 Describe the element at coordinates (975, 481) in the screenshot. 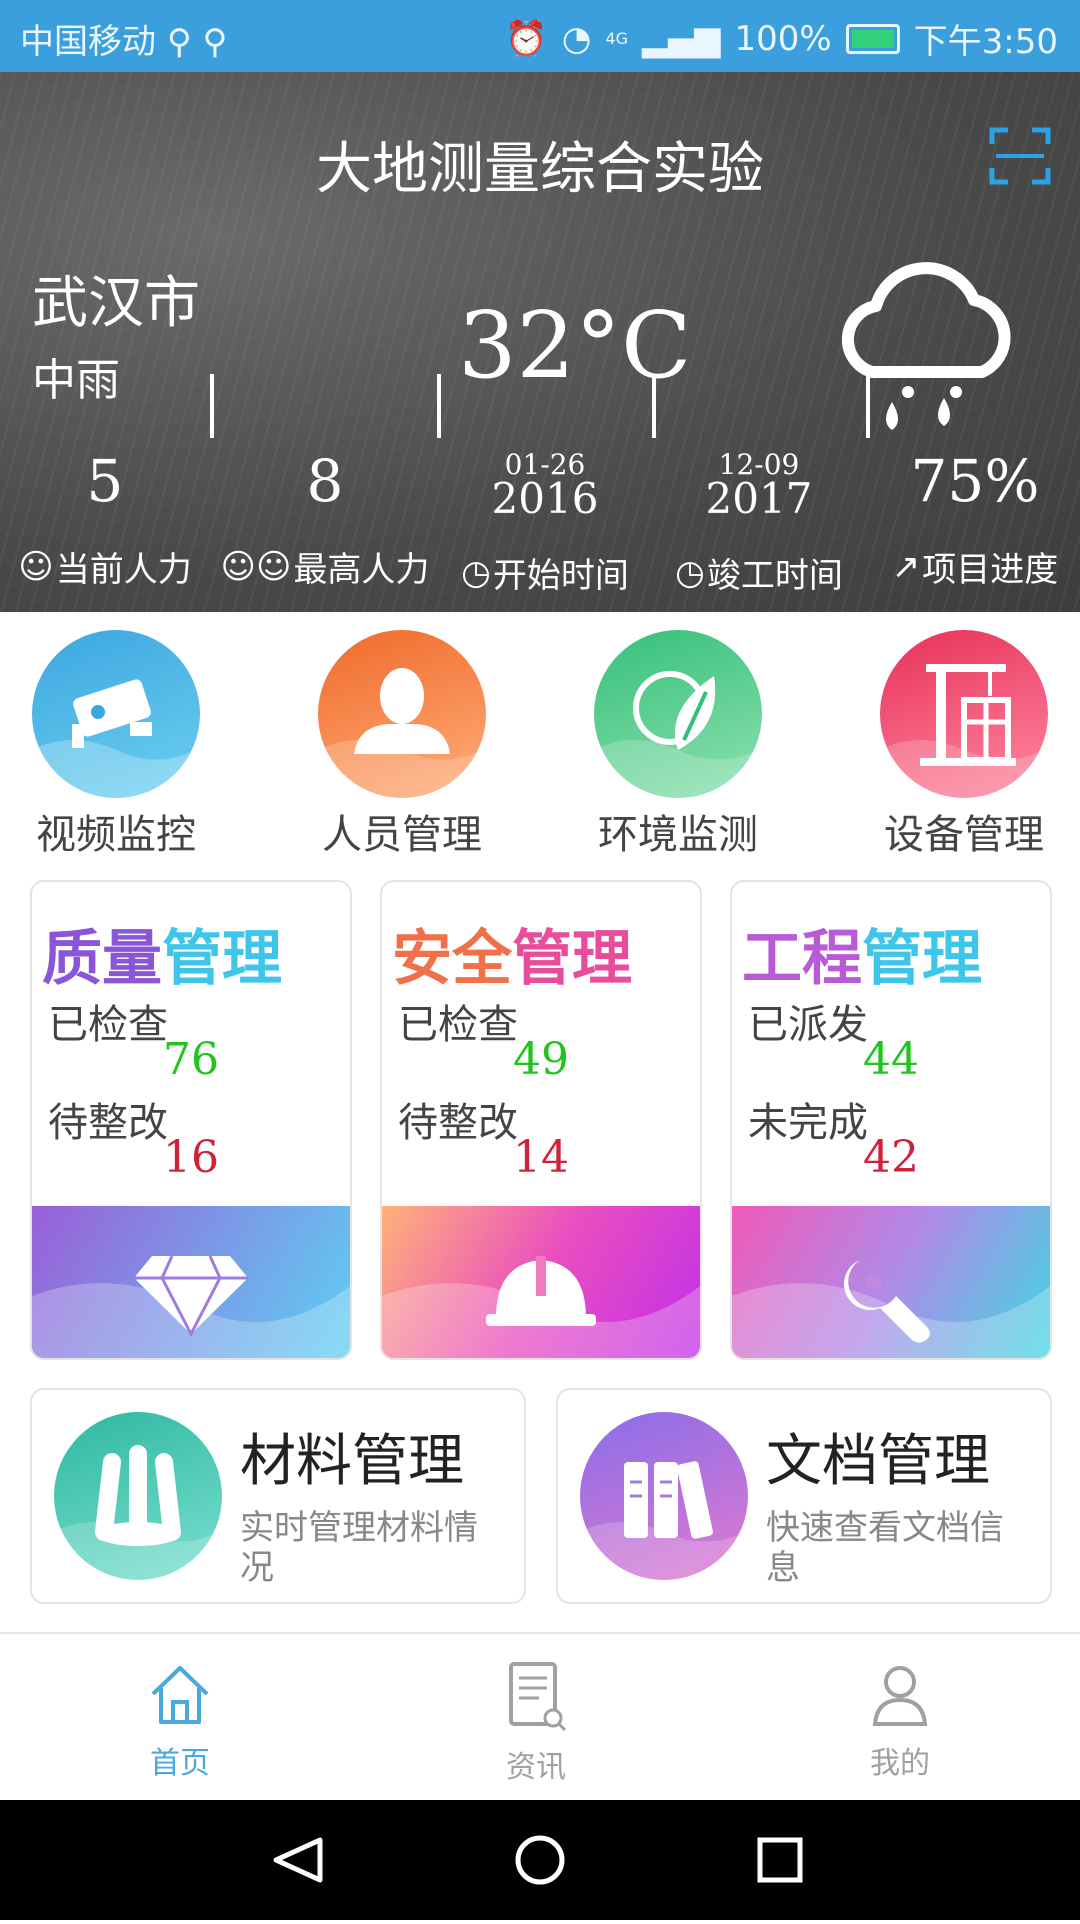

I see `stat-value: 75%` at that location.